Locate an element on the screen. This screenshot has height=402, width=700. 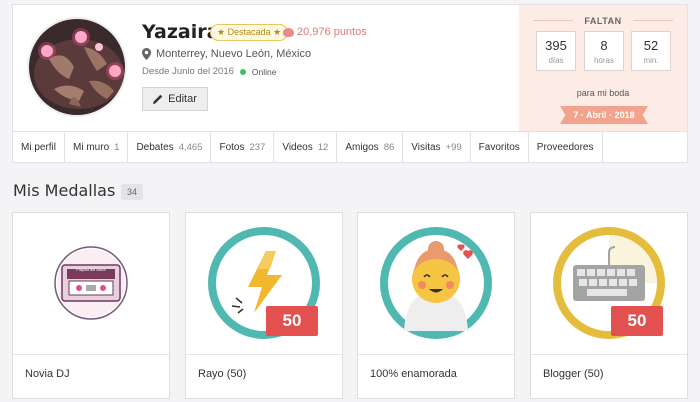
since-text: Desde Junio del 2016 is located at coordinates (188, 71).